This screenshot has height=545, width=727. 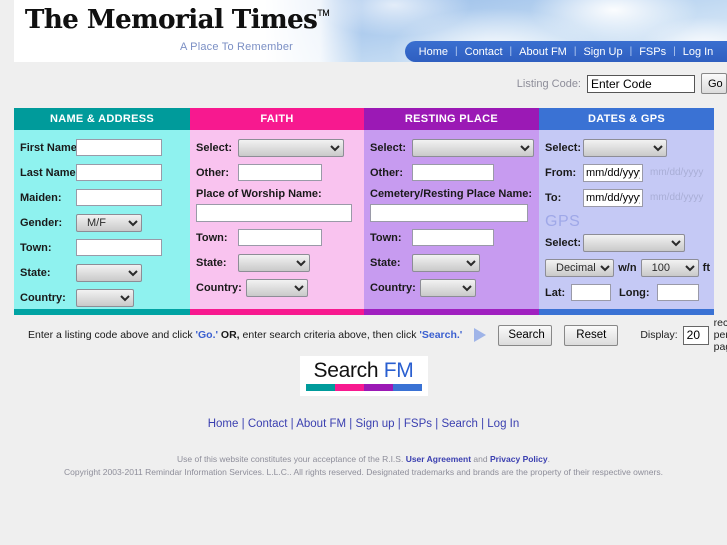 I want to click on nav-link-log-in: Log In, so click(x=698, y=52).